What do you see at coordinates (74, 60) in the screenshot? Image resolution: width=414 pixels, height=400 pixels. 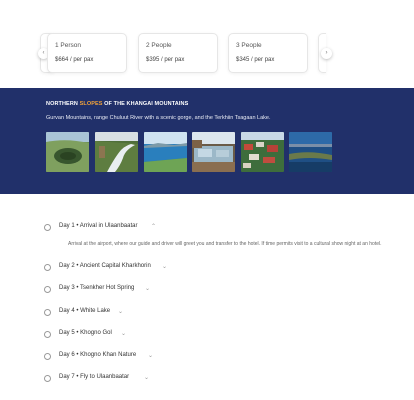 I see `pricing-price: $664 / per pax` at bounding box center [74, 60].